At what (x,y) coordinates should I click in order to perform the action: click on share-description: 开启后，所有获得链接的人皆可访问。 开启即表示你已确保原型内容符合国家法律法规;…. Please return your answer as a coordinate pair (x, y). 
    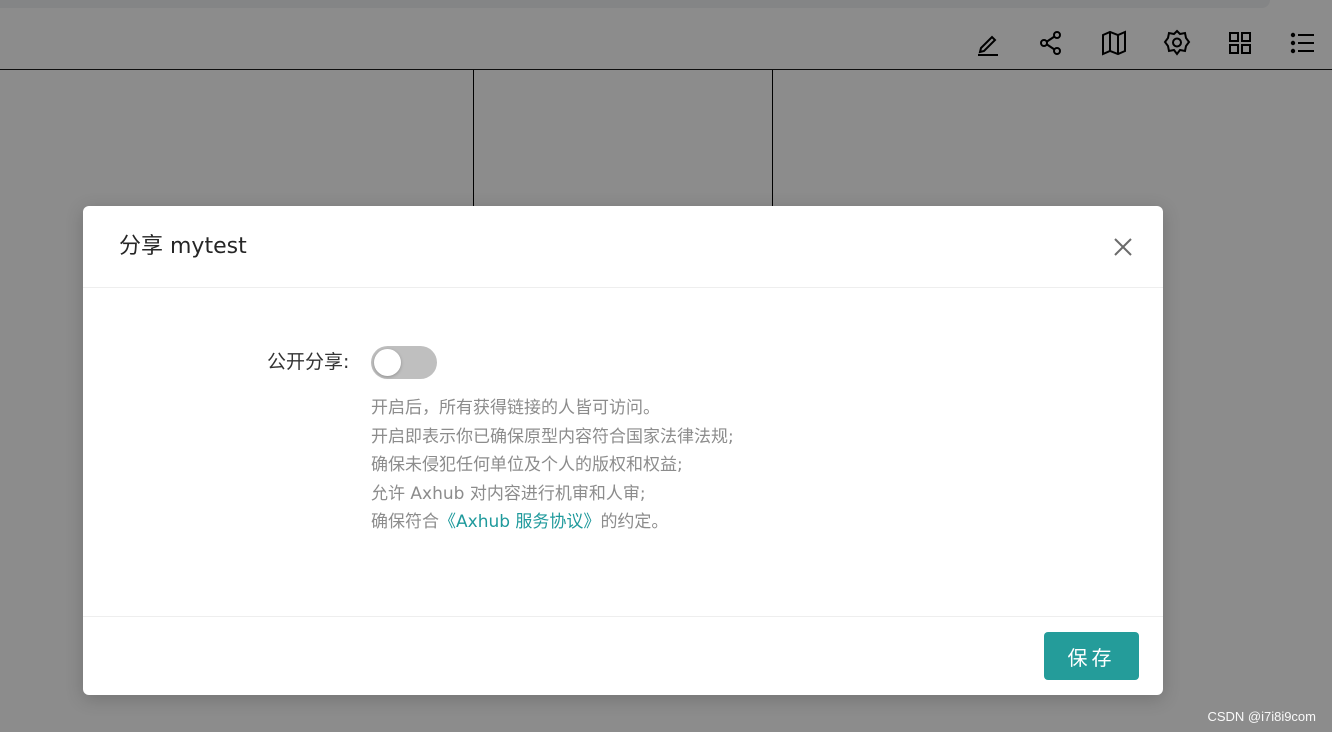
    Looking at the image, I should click on (552, 465).